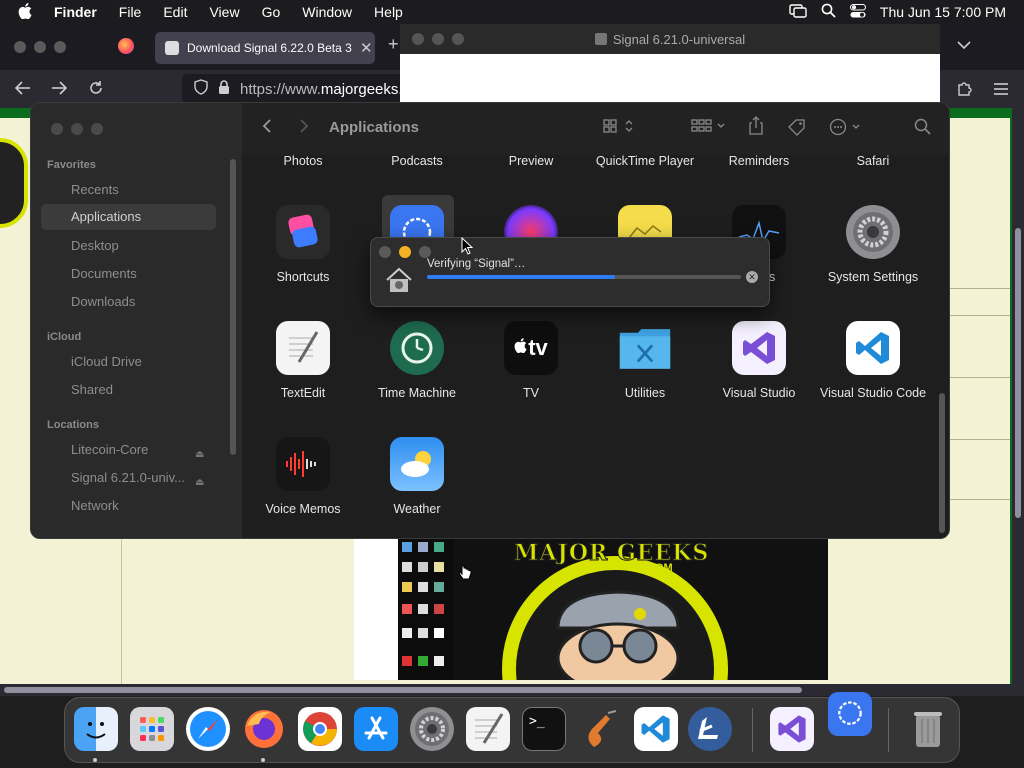 The image size is (1024, 768). Describe the element at coordinates (403, 690) in the screenshot. I see `page-scrollbar-thumb` at that location.